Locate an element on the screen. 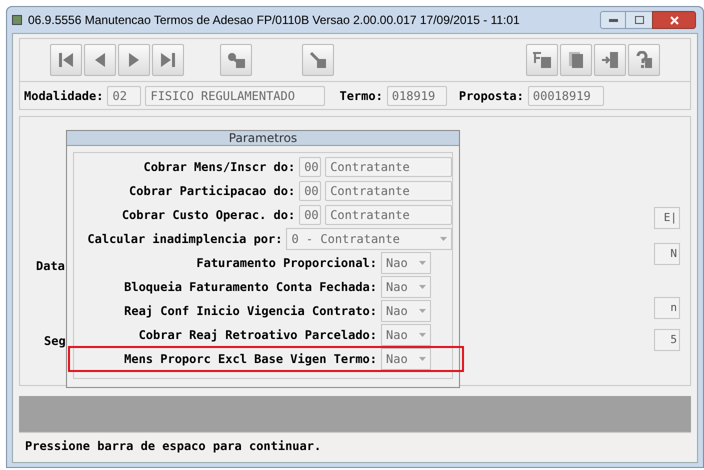 The image size is (704, 470). modalidade-code-field: 02 is located at coordinates (124, 96).